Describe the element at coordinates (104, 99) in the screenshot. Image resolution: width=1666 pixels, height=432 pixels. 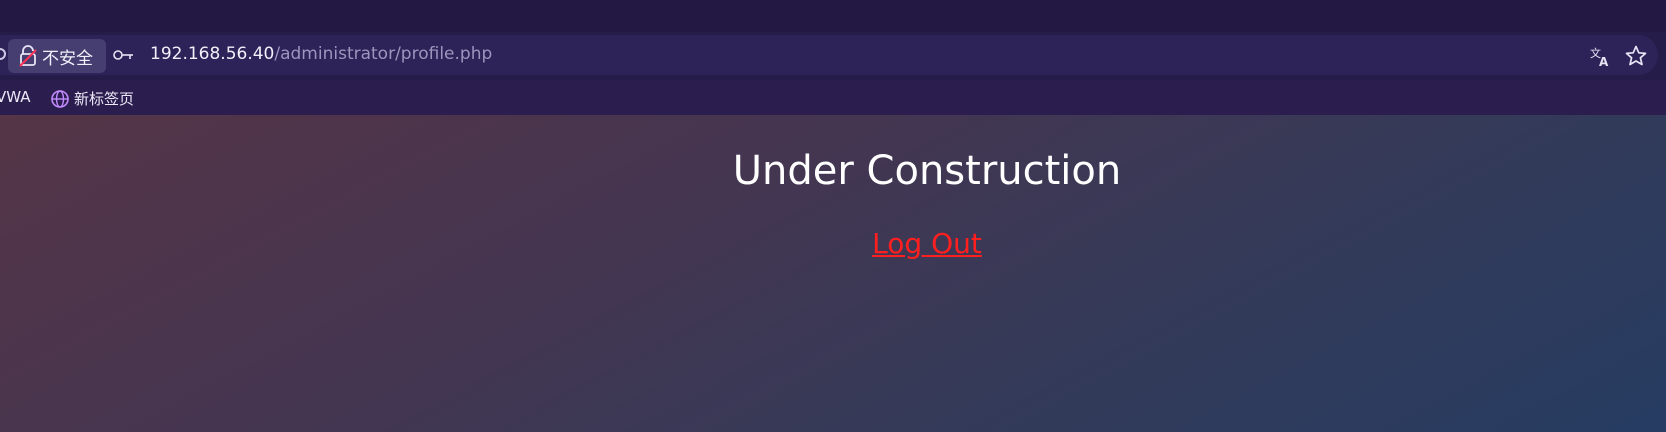
I see `bookmark-label: 新标签页` at that location.